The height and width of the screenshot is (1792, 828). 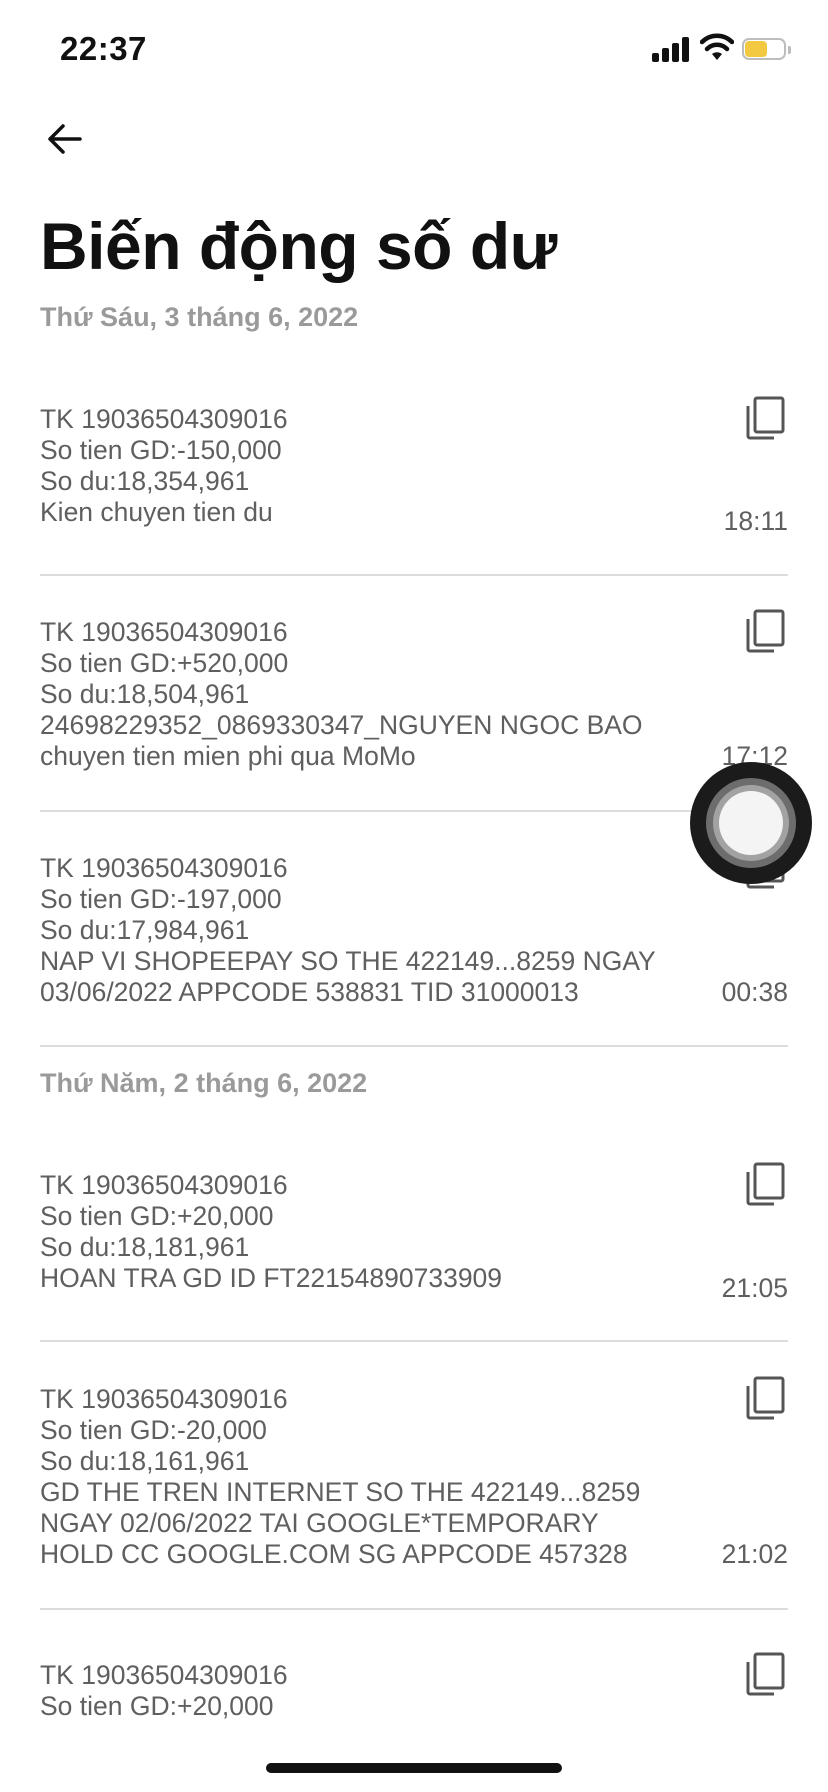 What do you see at coordinates (153, 1430) in the screenshot?
I see `transaction-line: So tien GD:-20,000` at bounding box center [153, 1430].